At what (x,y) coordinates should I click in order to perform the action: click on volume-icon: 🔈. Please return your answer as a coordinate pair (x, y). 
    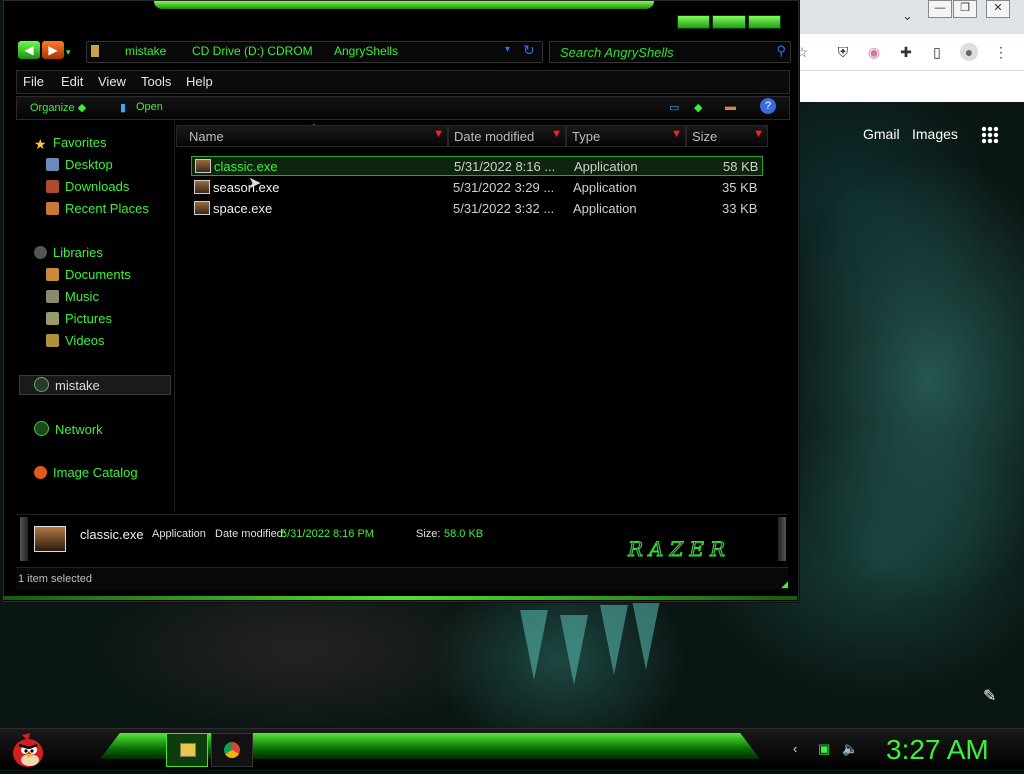
    Looking at the image, I should click on (850, 749).